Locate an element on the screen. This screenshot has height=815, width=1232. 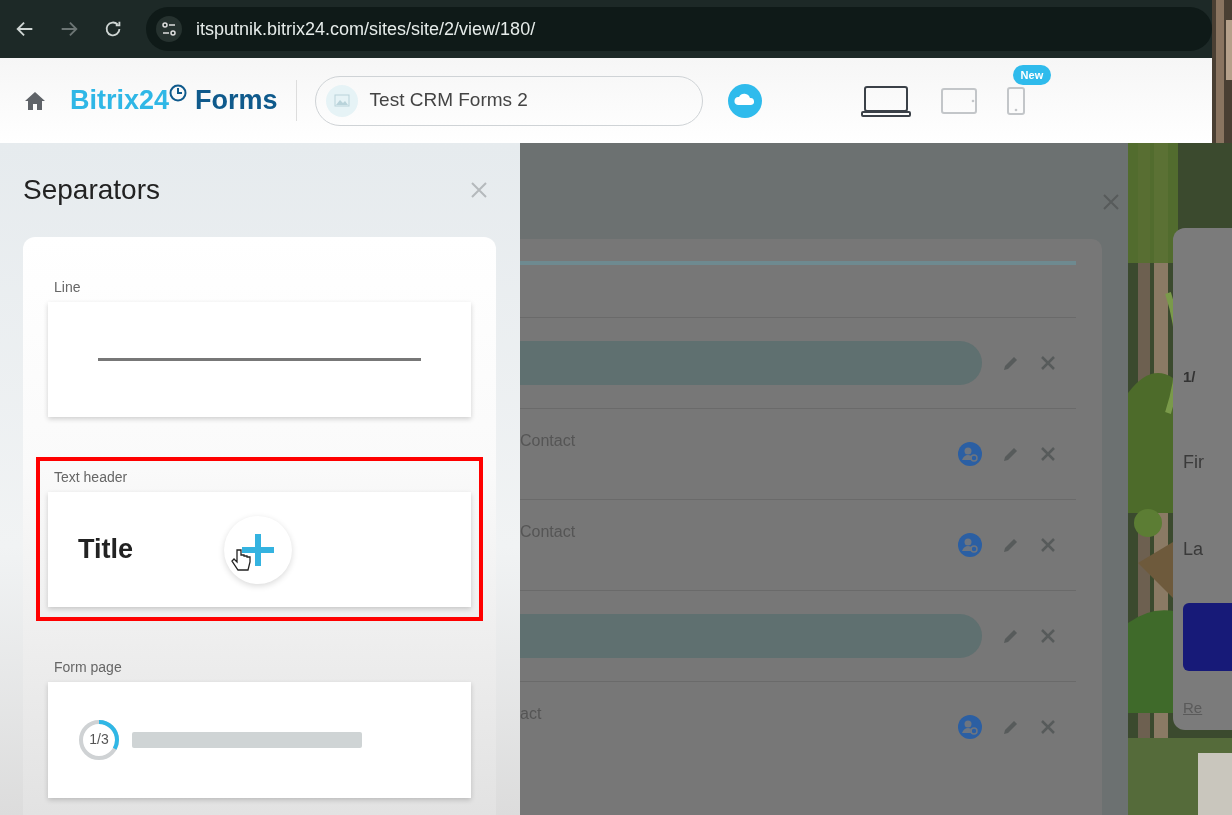
submit-button is located at coordinates (1207, 636).